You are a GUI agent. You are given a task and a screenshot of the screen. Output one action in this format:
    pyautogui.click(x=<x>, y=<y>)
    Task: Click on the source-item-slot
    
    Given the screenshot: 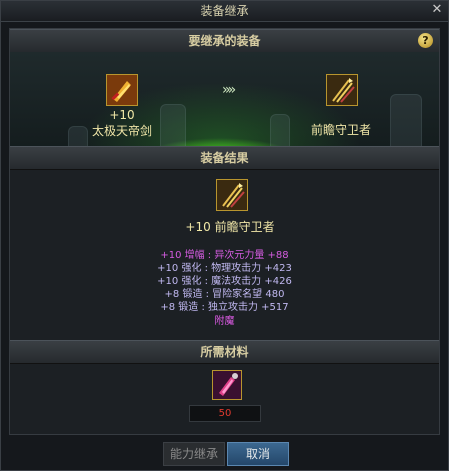 What is the action you would take?
    pyautogui.click(x=122, y=90)
    